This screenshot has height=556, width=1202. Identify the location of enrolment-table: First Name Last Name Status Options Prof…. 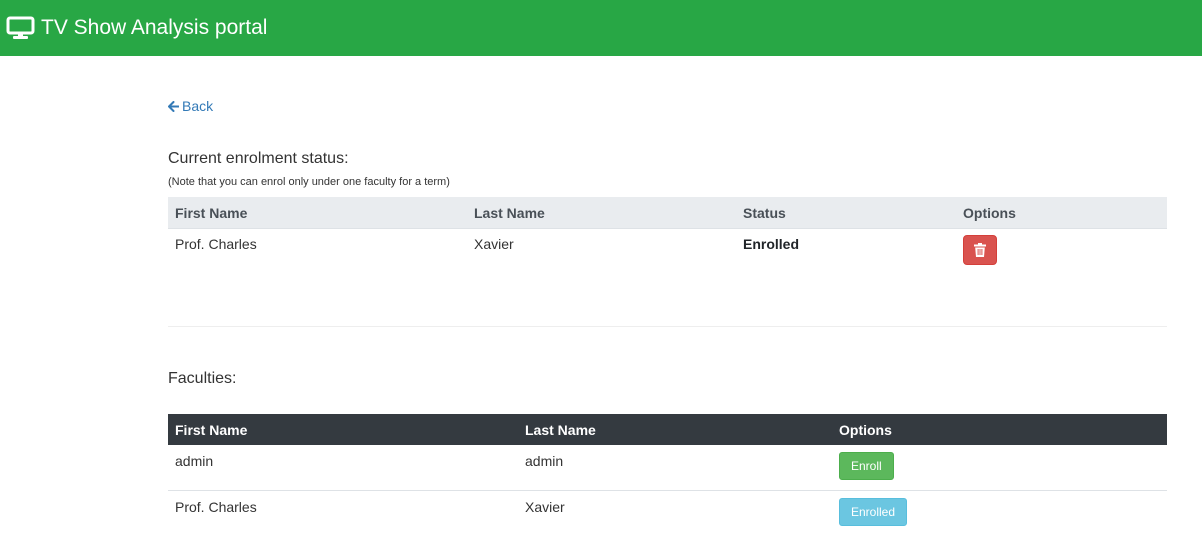
(667, 235).